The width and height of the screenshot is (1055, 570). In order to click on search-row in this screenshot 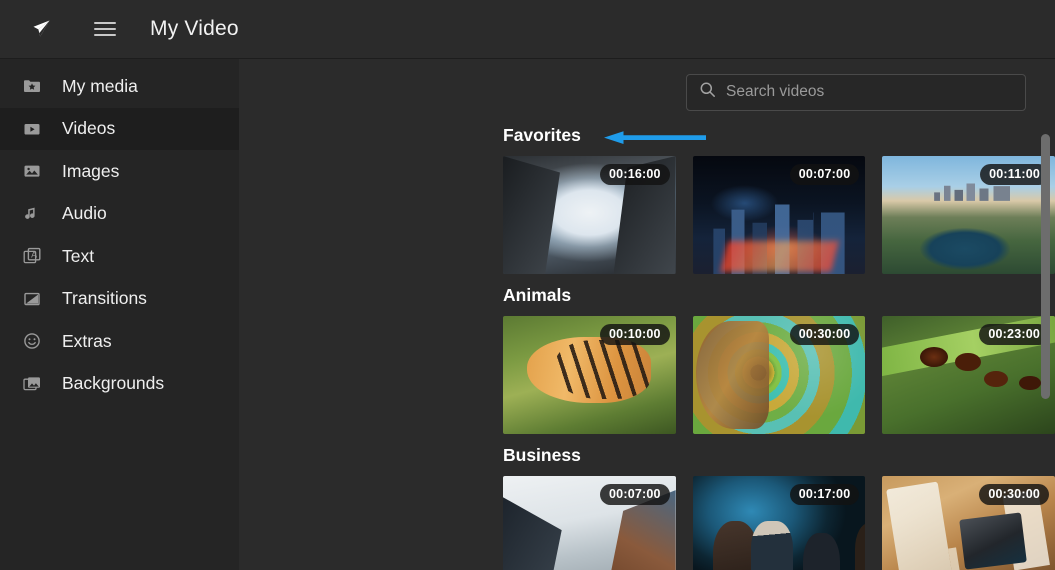, I will do `click(647, 92)`.